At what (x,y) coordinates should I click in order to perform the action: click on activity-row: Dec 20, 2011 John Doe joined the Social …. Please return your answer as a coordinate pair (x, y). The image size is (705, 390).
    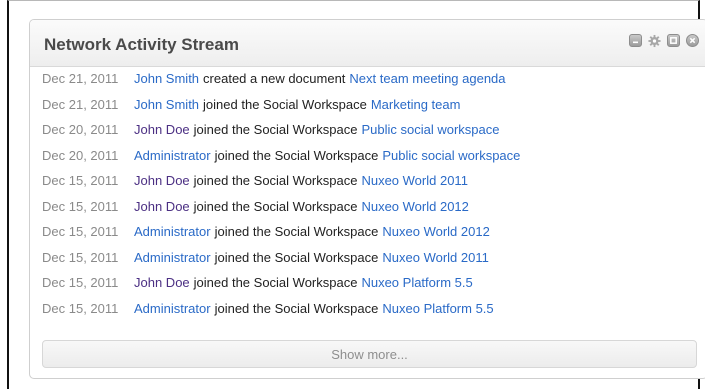
    Looking at the image, I should click on (367, 130).